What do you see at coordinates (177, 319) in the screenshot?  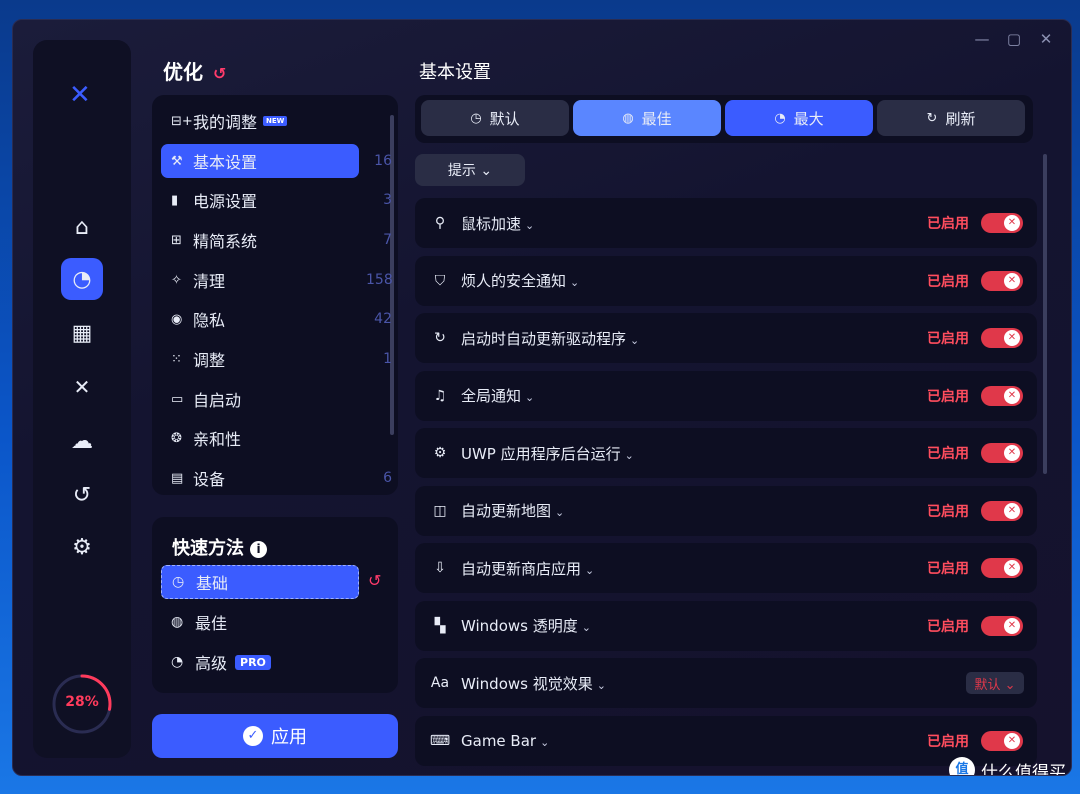 I see `category-icon: ◉` at bounding box center [177, 319].